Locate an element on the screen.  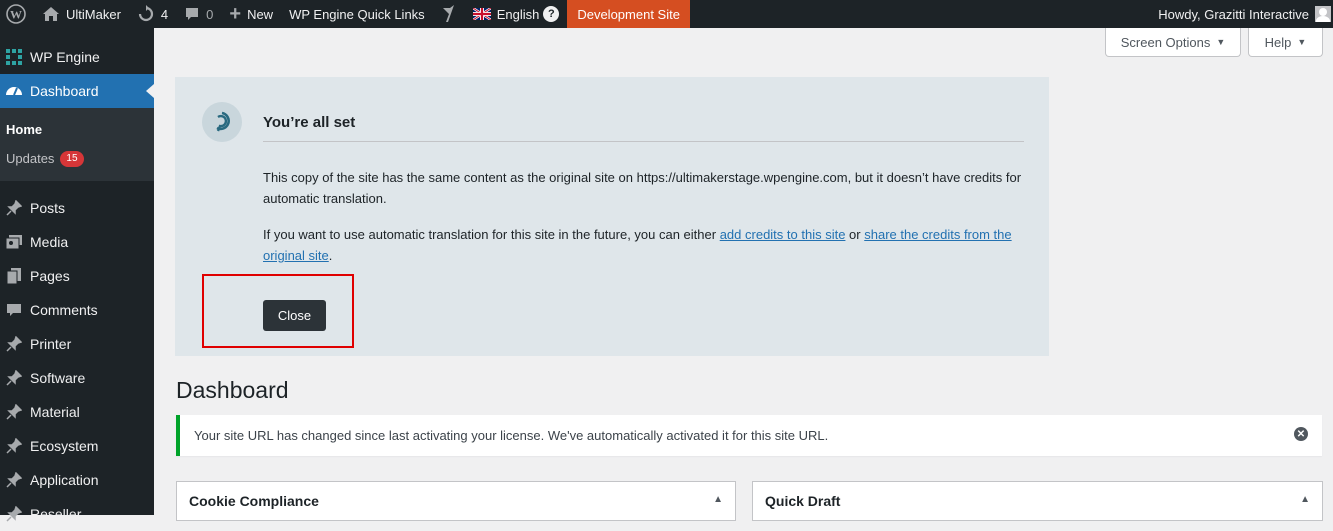
postbox-cookie-compliance: Cookie Compliance ▲ is located at coordinates (456, 501).